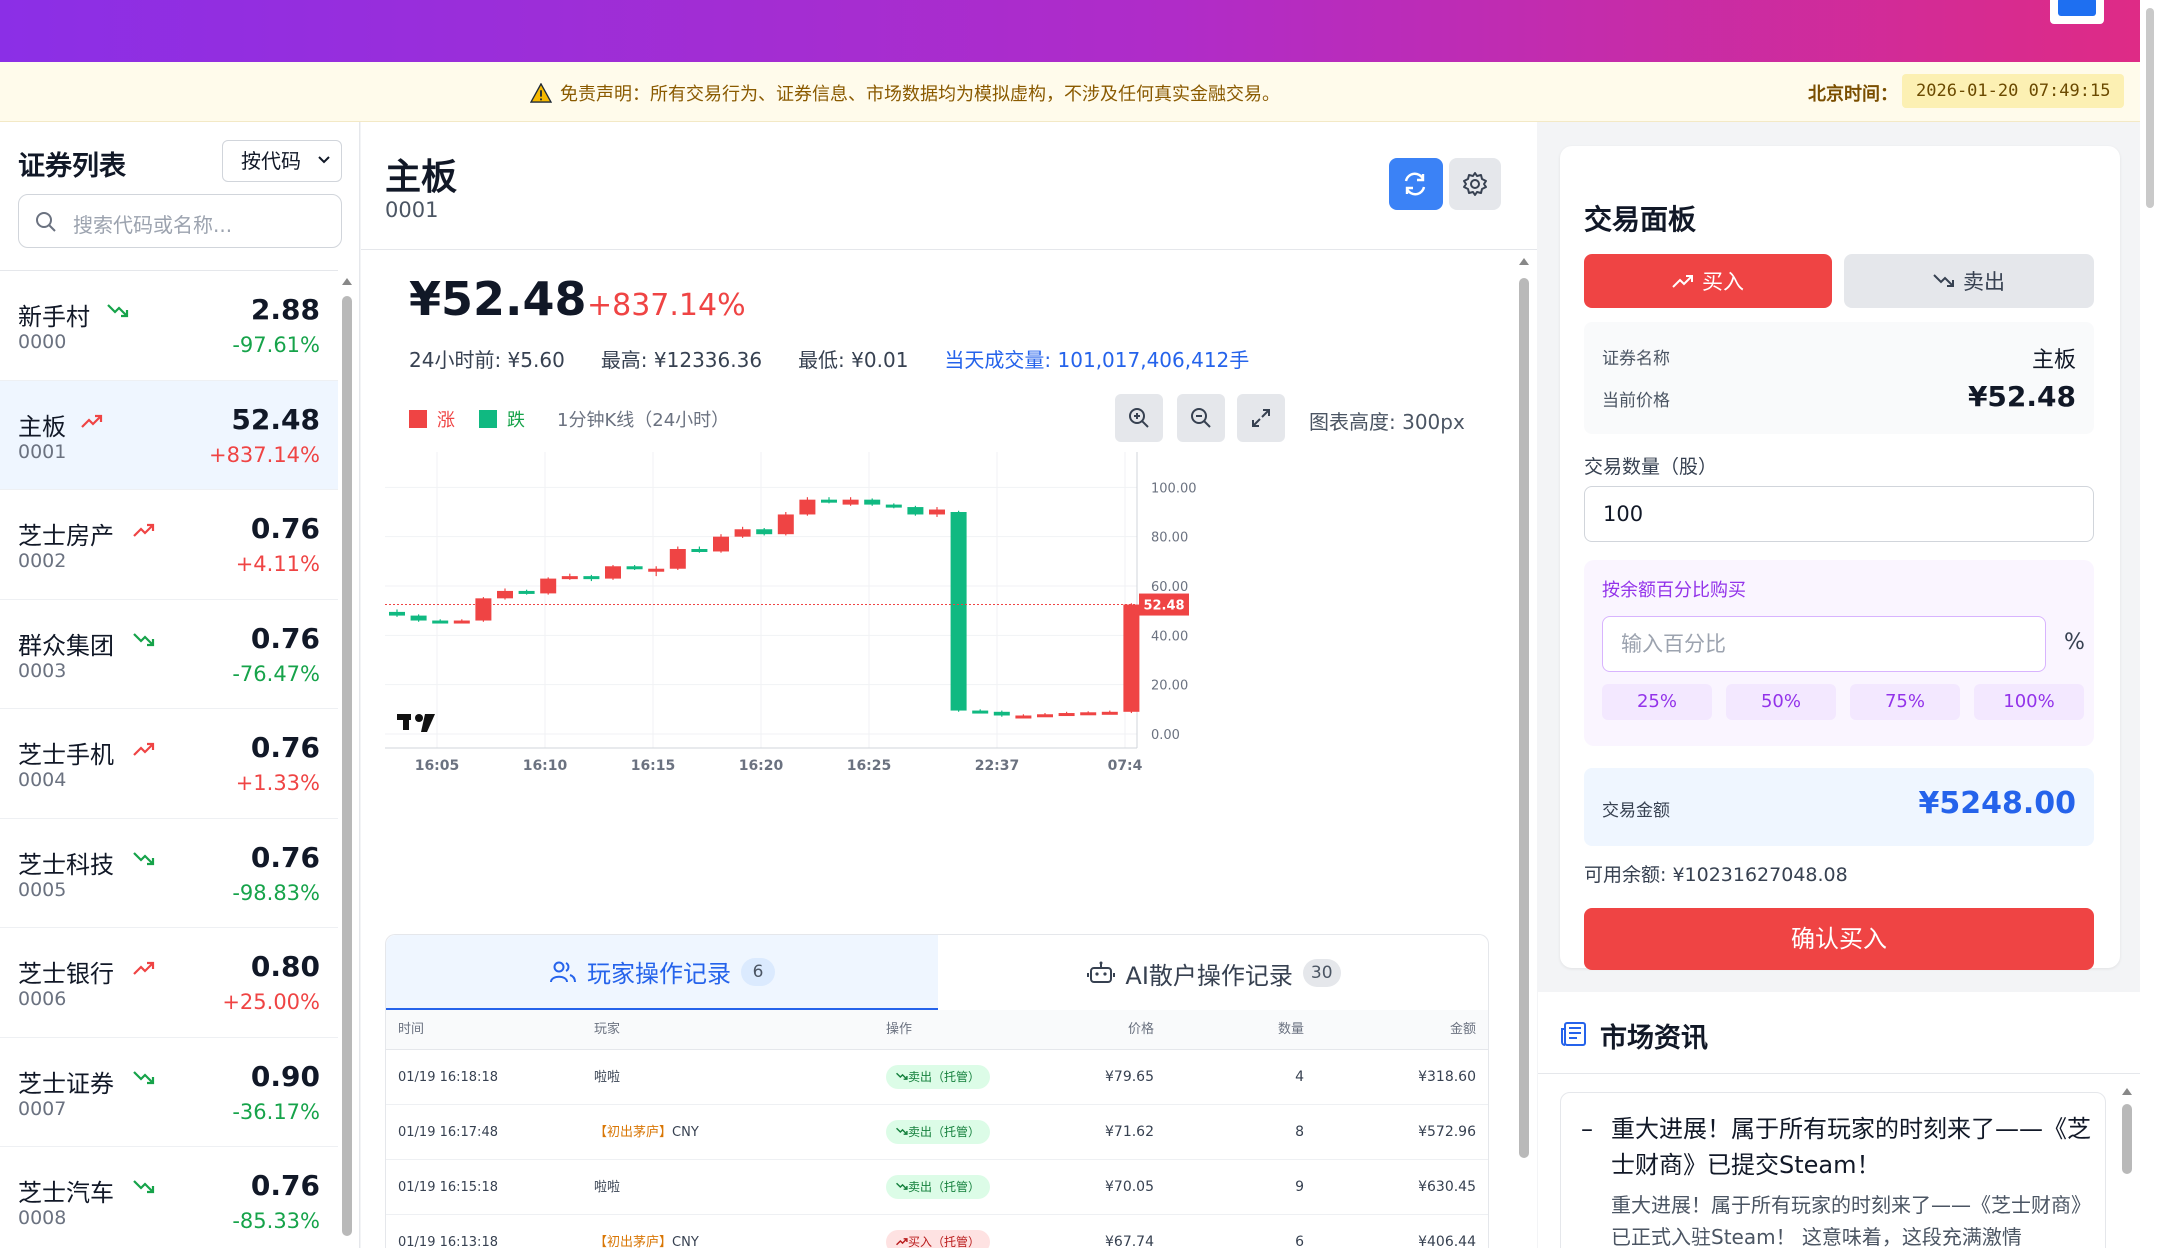 This screenshot has height=1248, width=2160. What do you see at coordinates (1839, 514) in the screenshot?
I see `quantity-input: 100` at bounding box center [1839, 514].